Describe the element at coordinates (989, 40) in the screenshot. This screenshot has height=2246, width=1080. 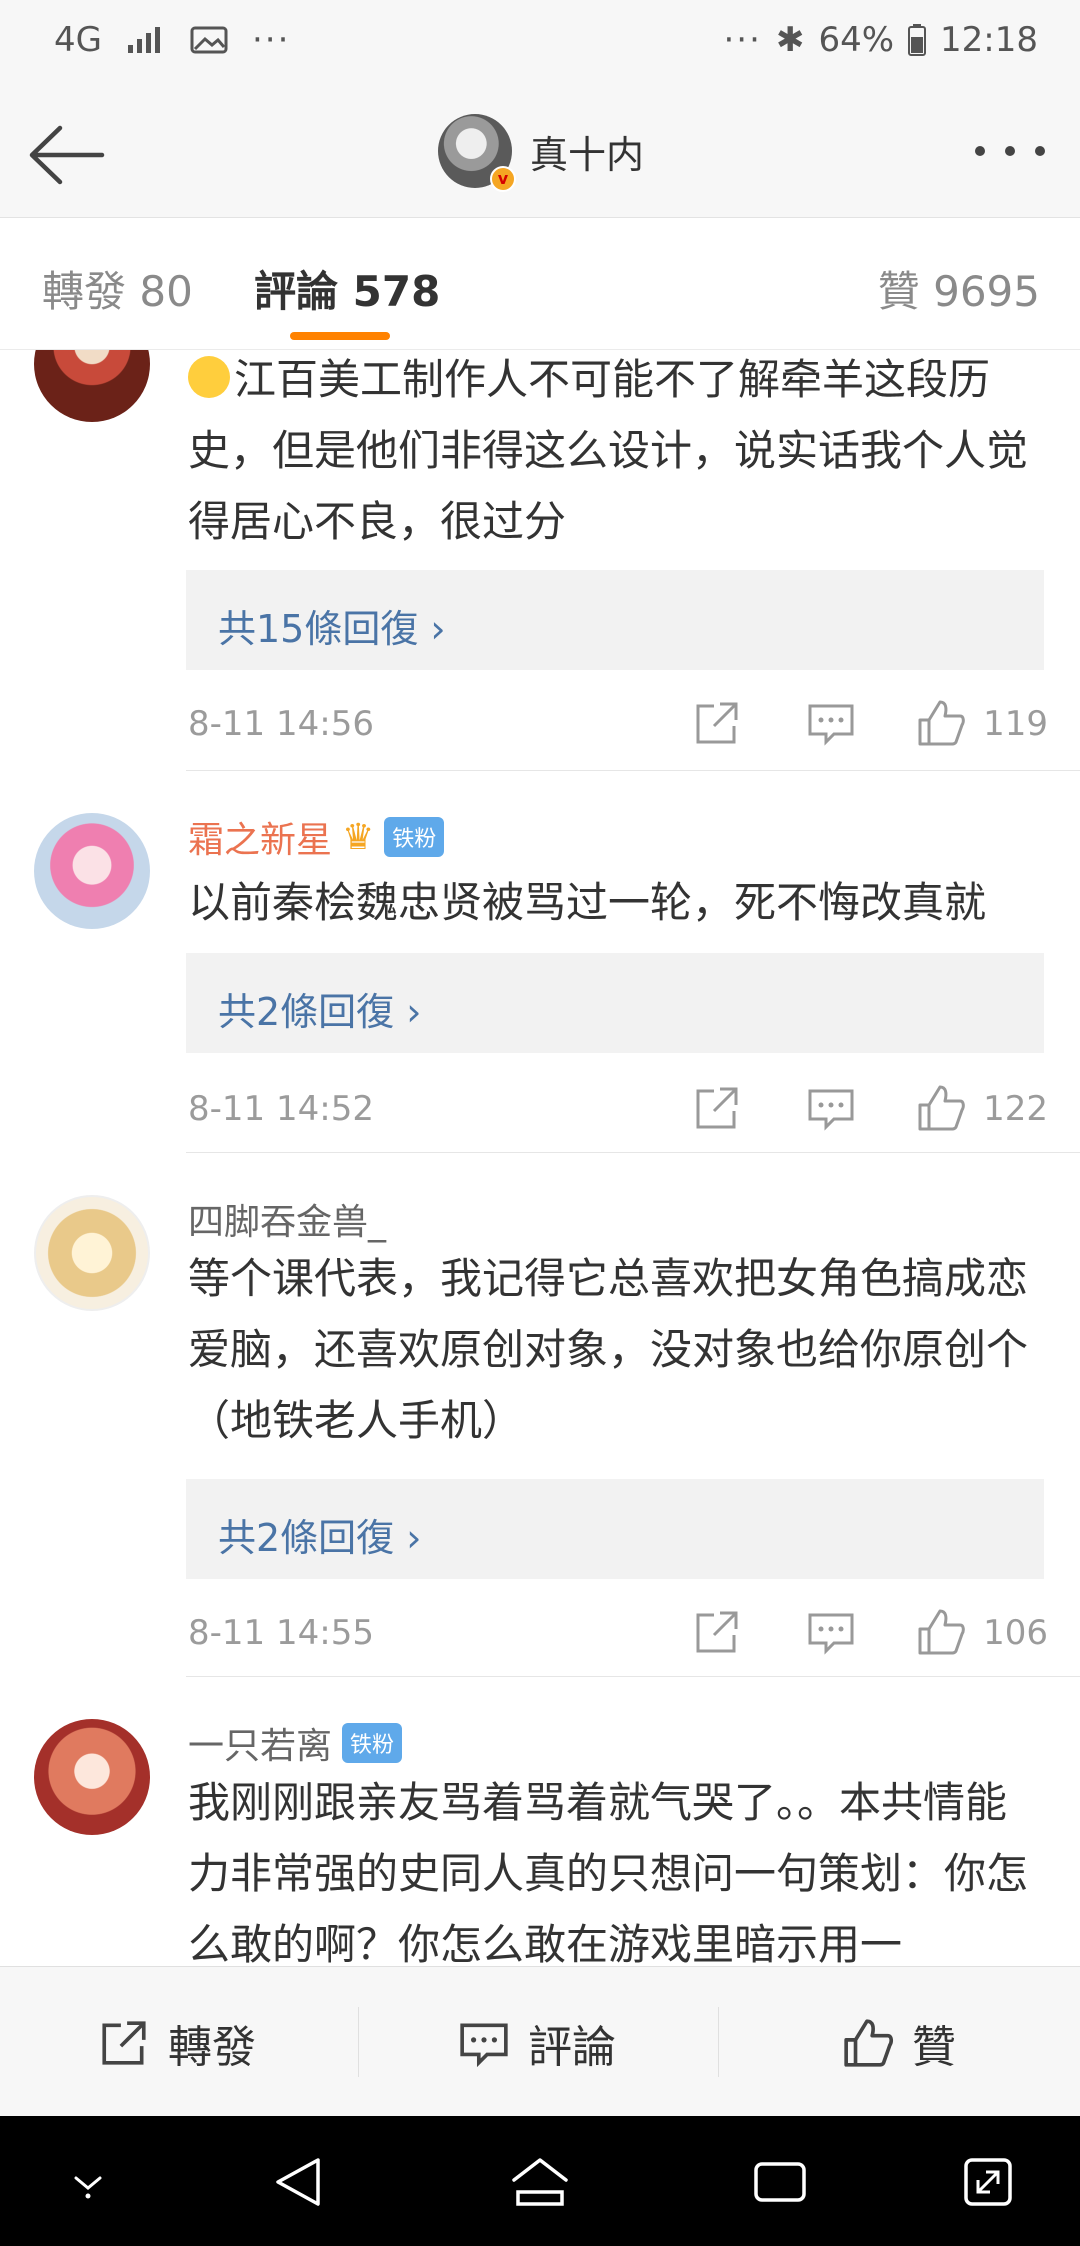
I see `clock: 12:18` at that location.